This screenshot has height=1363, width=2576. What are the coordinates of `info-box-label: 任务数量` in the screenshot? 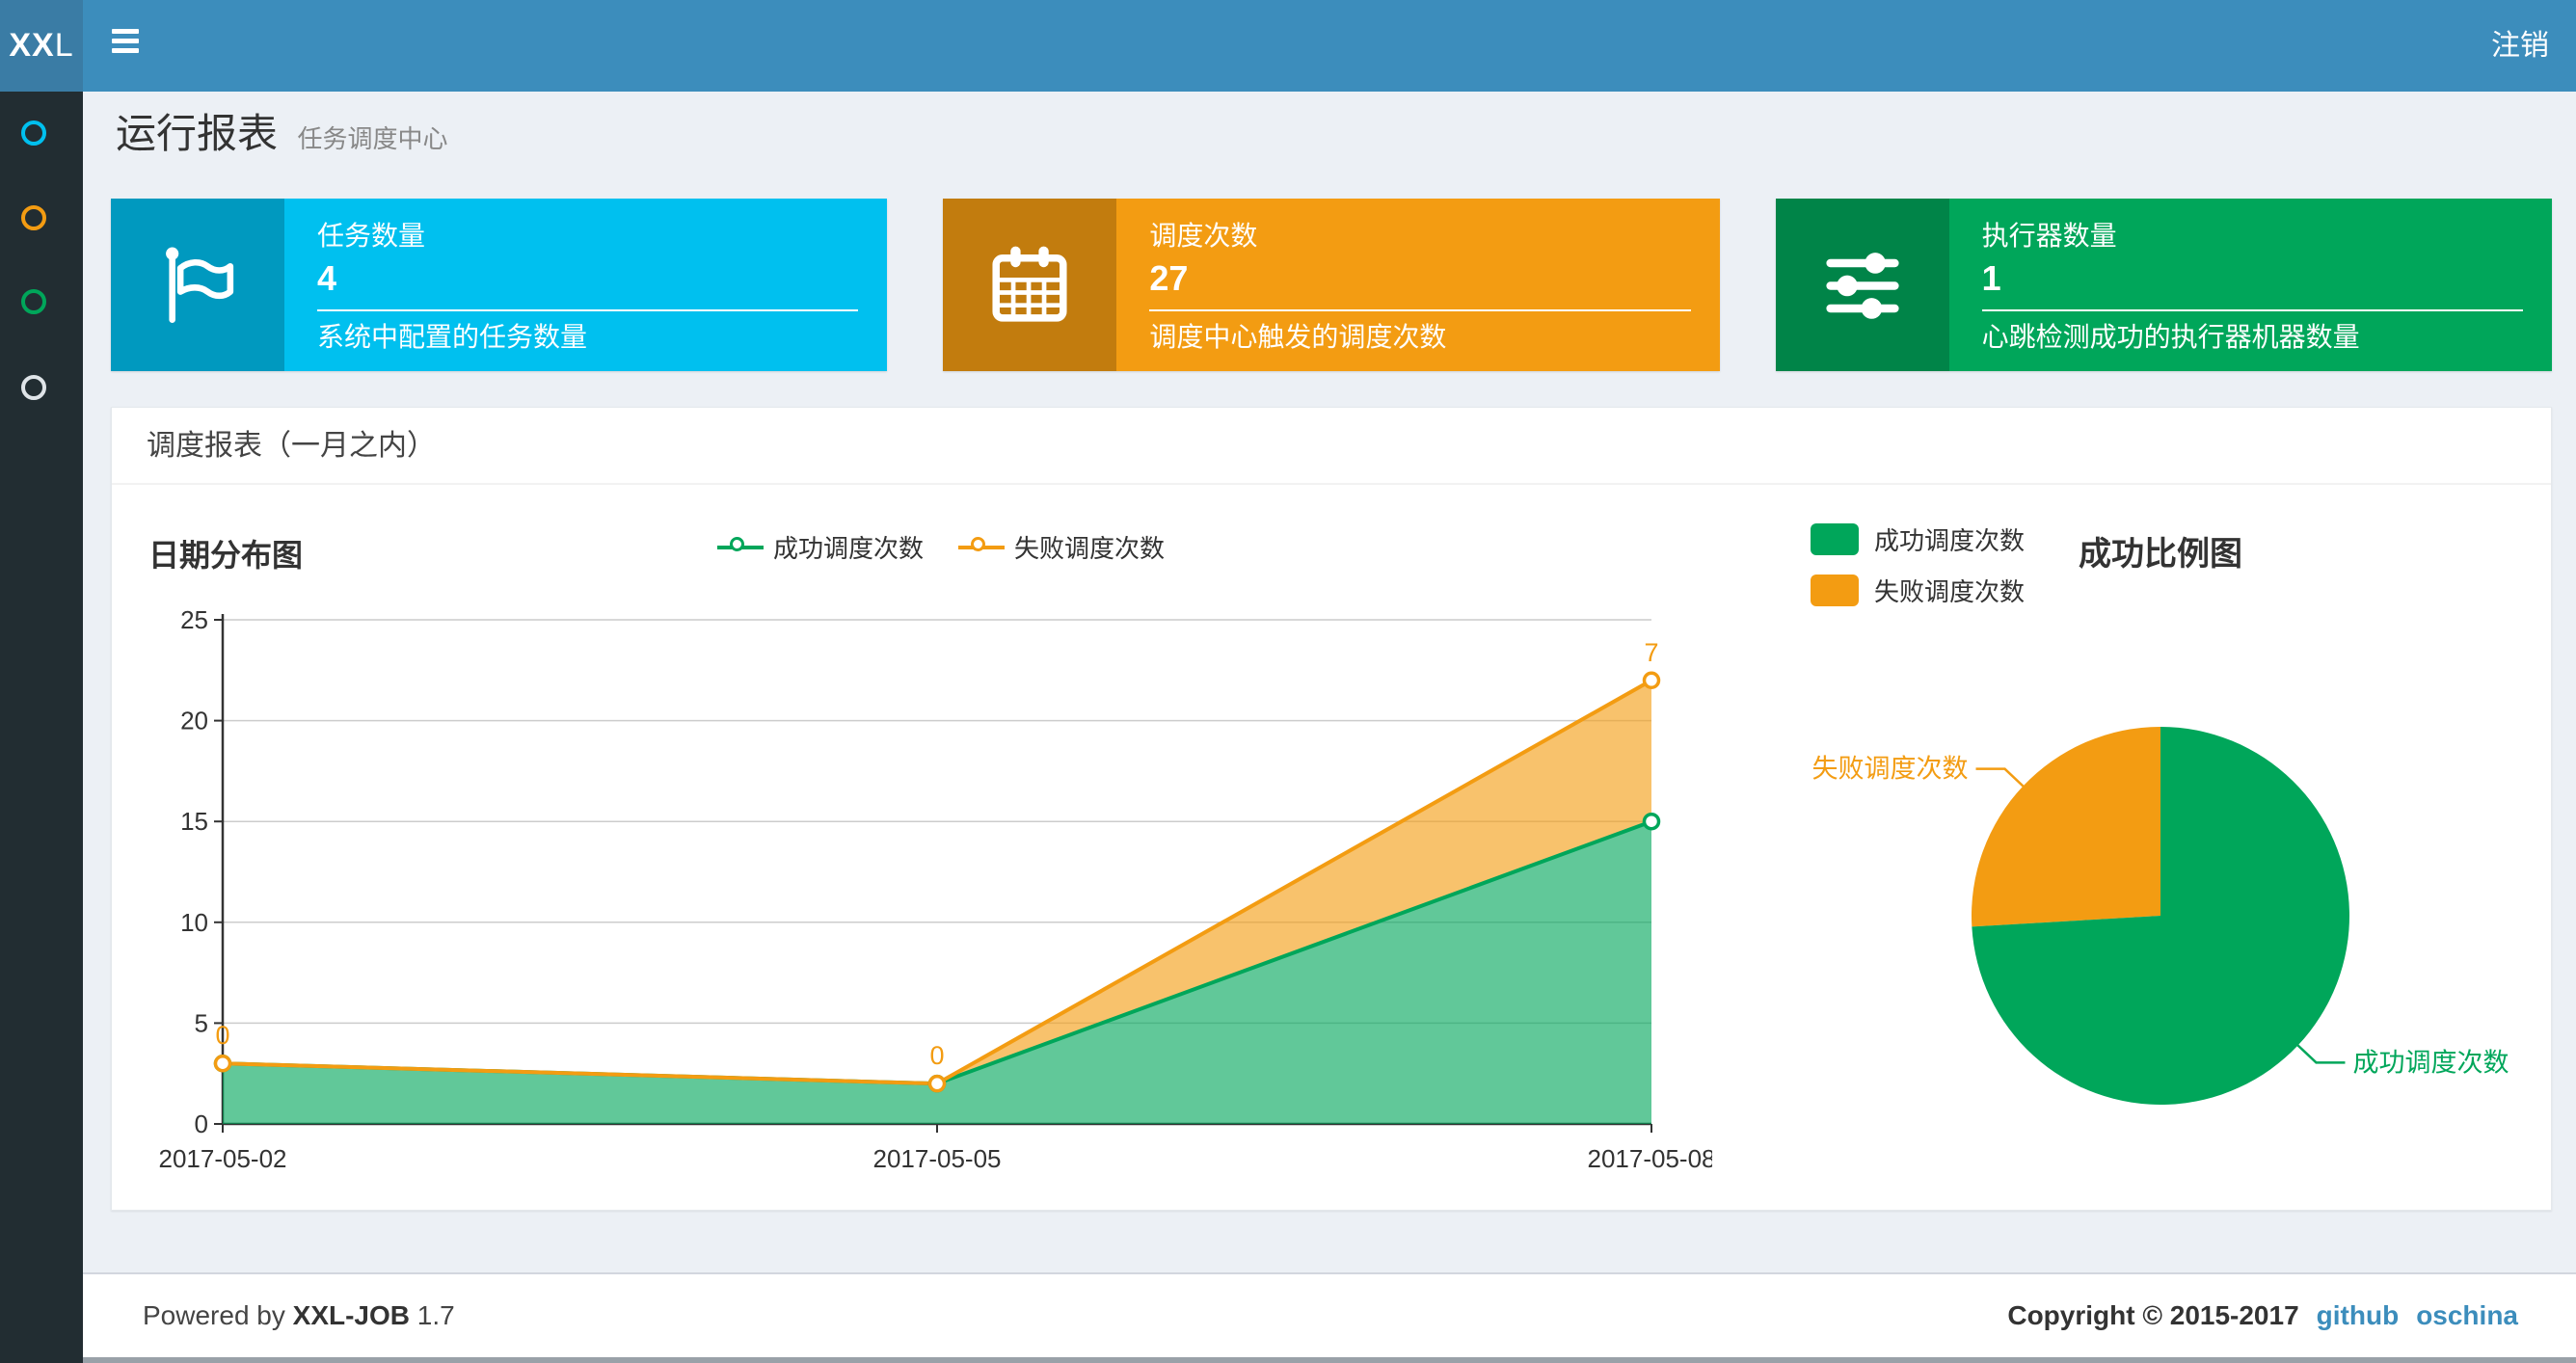 It's located at (371, 236).